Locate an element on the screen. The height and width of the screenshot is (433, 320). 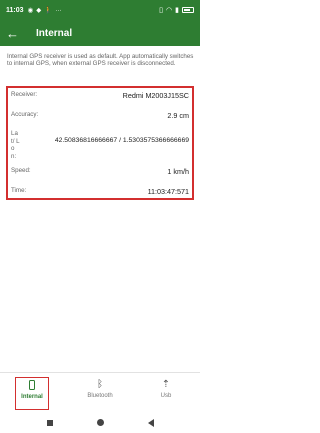
water-drop-icon: ◆ is located at coordinates (39, 10).